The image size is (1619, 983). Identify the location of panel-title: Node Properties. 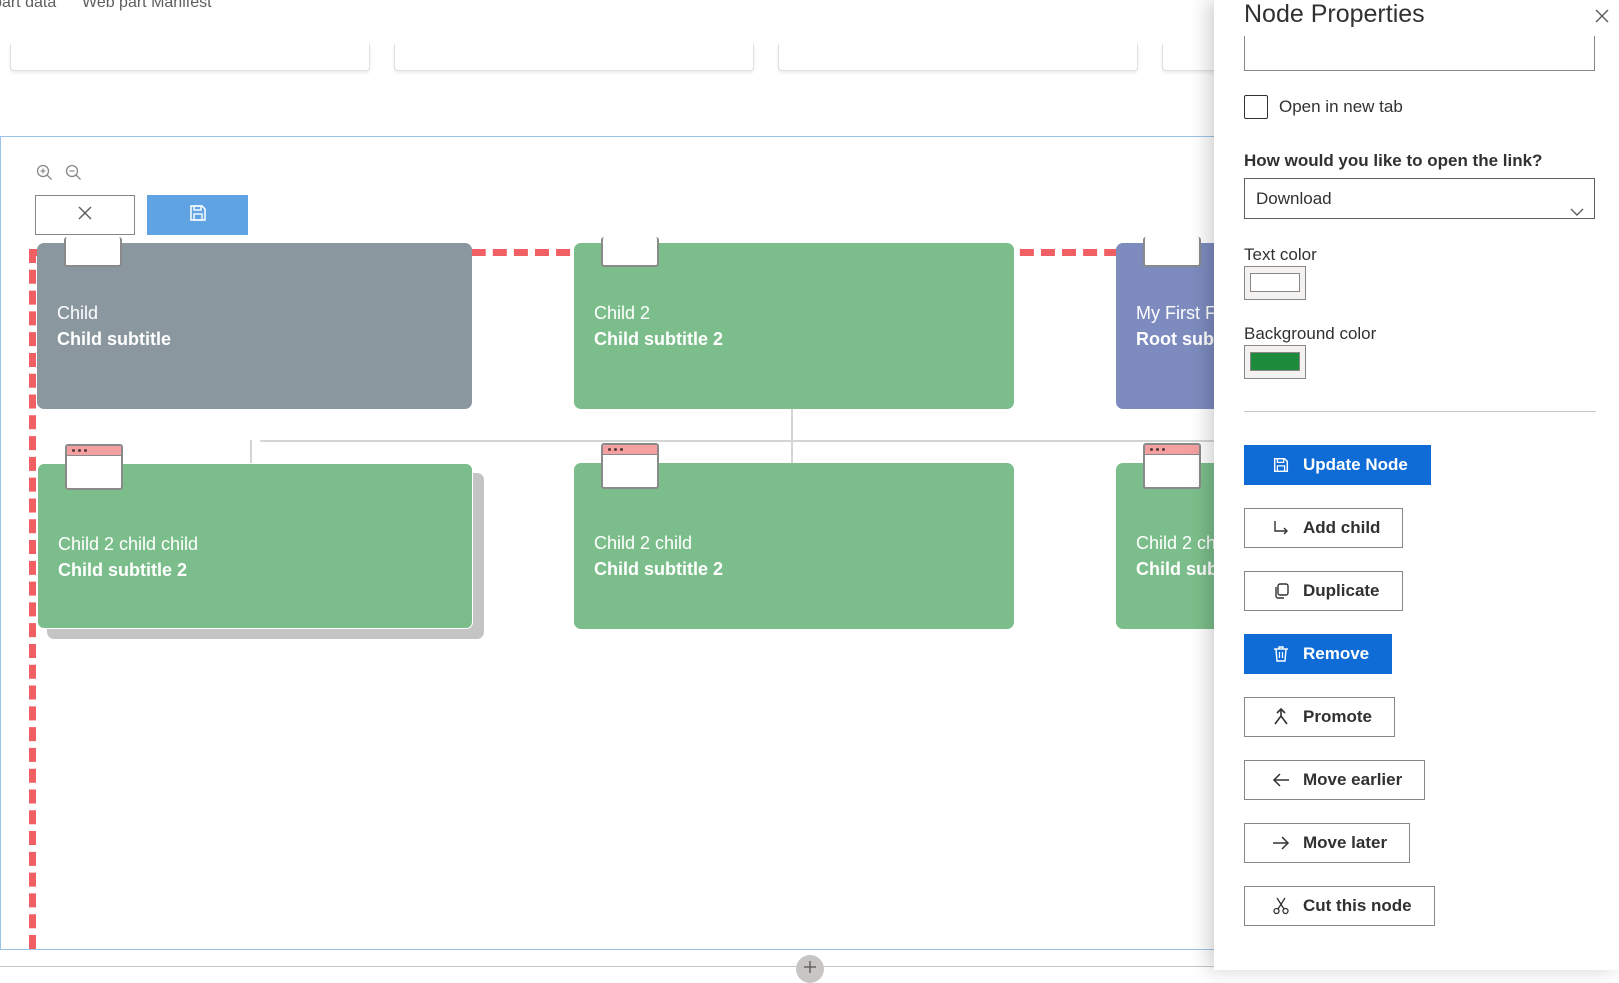
(1334, 14).